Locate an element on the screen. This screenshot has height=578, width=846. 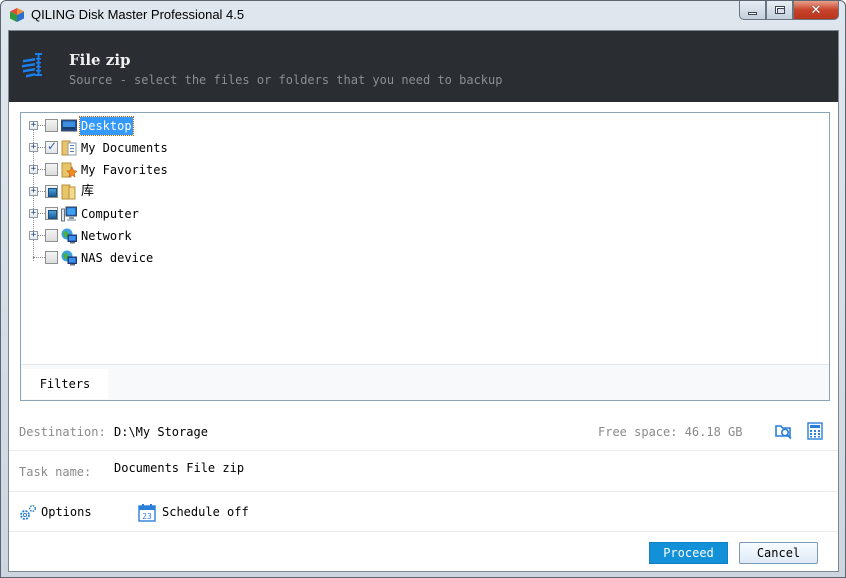
window-controls: ✕ is located at coordinates (789, 11).